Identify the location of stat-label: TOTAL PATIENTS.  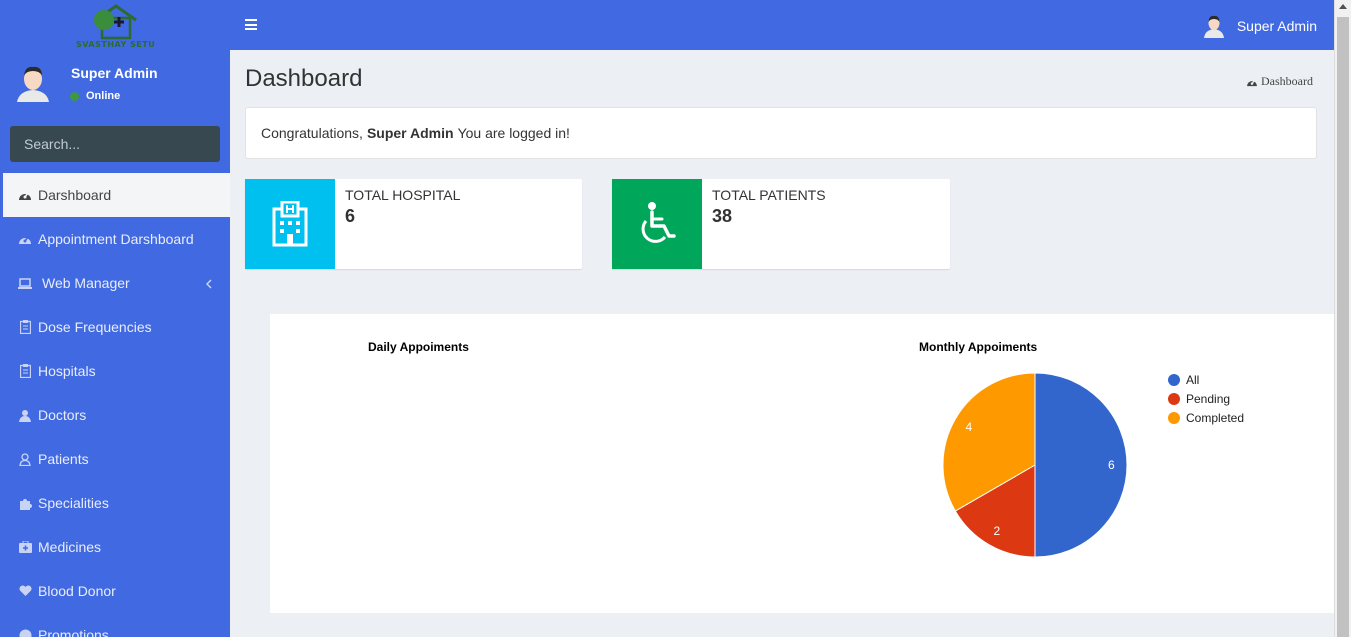
(769, 195).